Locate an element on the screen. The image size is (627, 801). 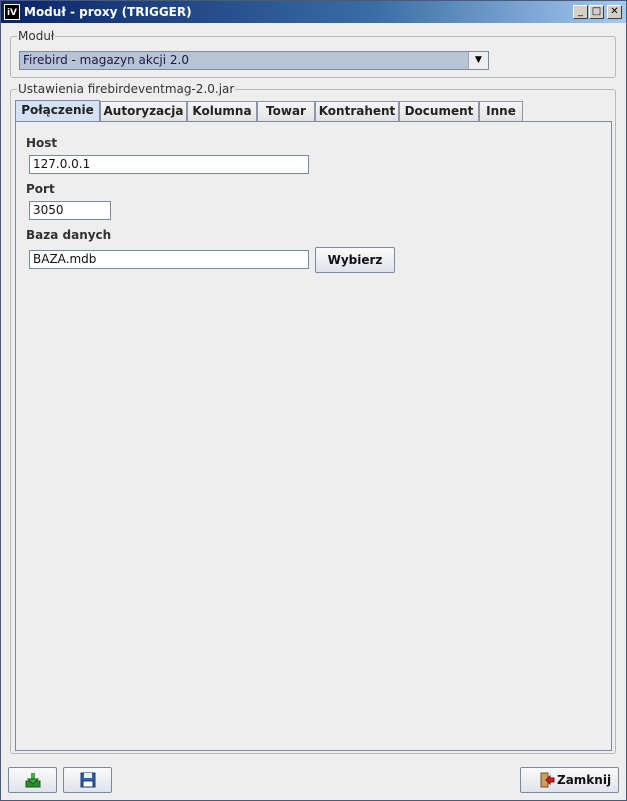
tab-autoryzacja: Autoryzacja is located at coordinates (143, 111).